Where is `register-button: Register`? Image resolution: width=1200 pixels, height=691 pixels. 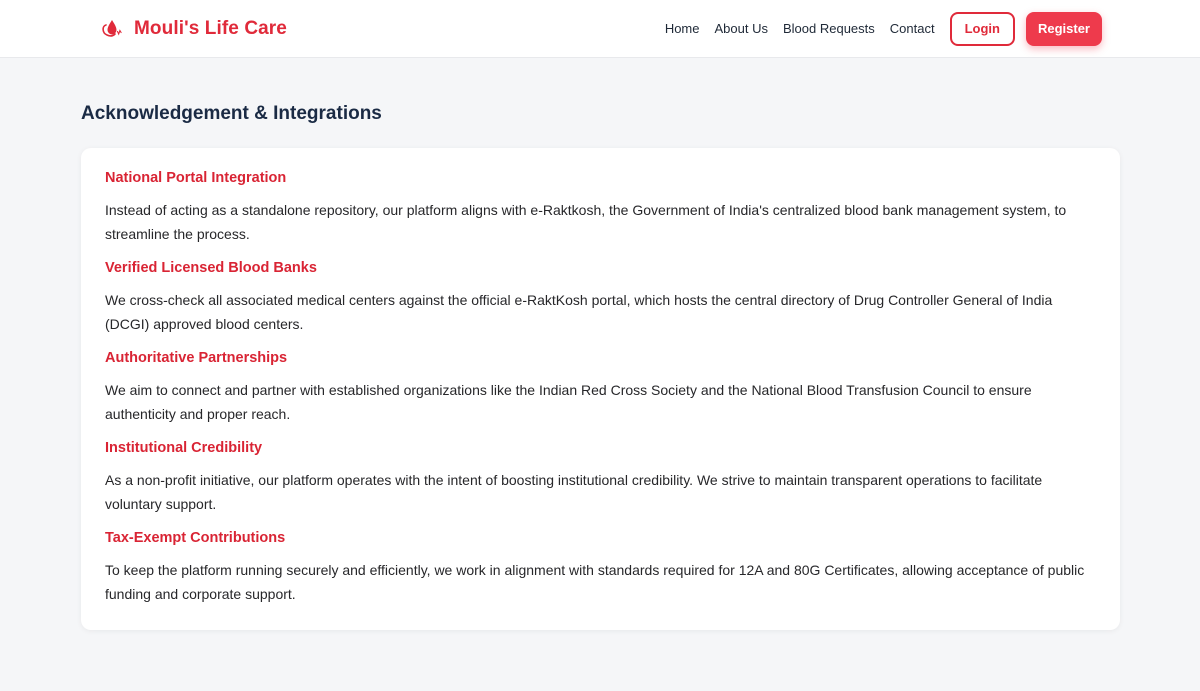 register-button: Register is located at coordinates (1063, 28).